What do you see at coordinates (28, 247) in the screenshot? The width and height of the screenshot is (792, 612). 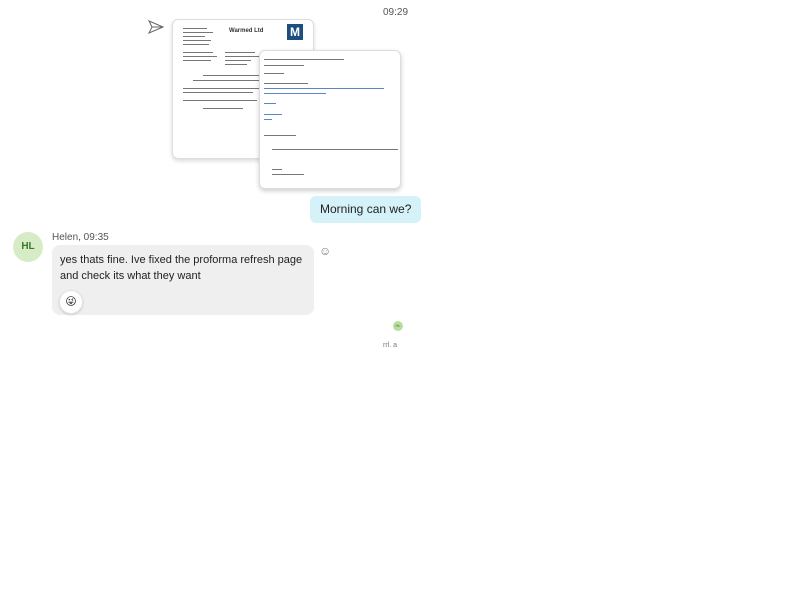 I see `avatar: HL` at bounding box center [28, 247].